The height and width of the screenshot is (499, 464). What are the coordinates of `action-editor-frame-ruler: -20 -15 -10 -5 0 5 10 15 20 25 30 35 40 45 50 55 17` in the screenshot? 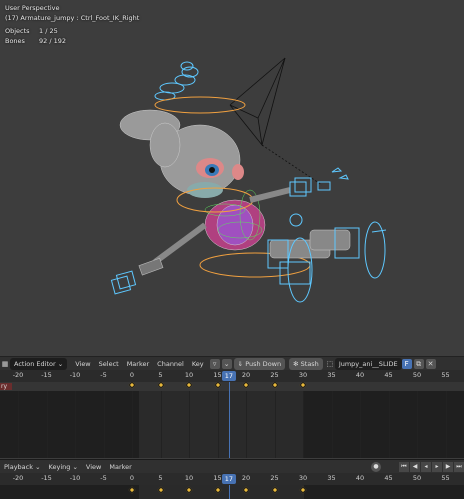 It's located at (232, 376).